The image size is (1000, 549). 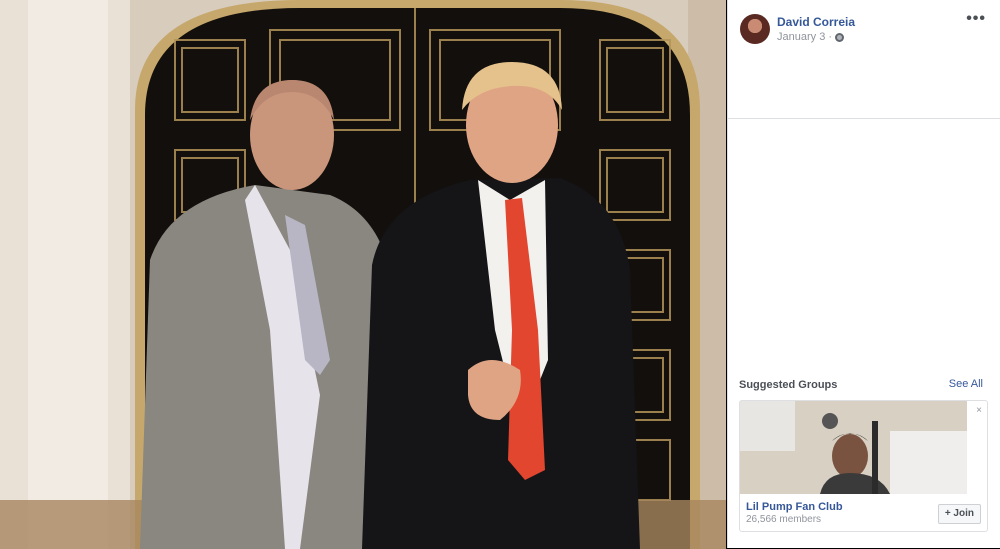 What do you see at coordinates (959, 514) in the screenshot?
I see `join-group-button: + Join` at bounding box center [959, 514].